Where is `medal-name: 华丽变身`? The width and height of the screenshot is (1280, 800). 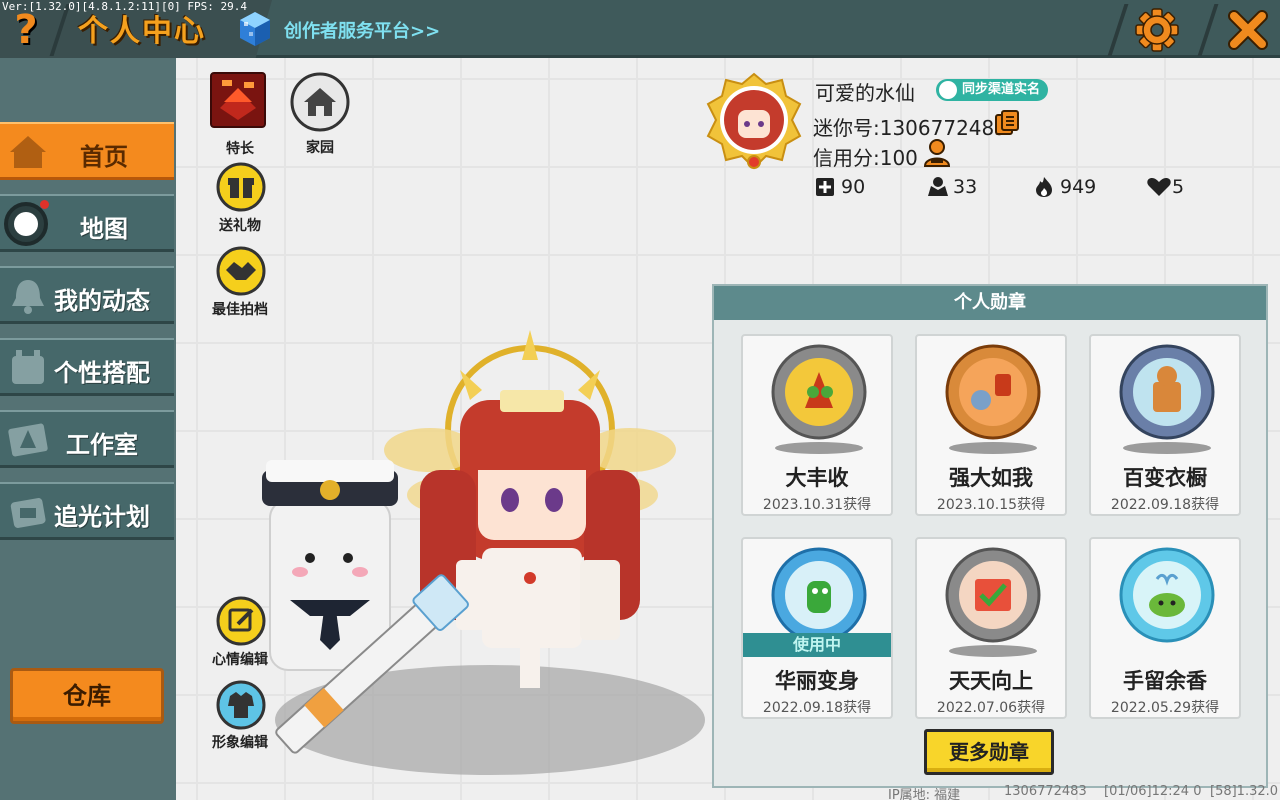
medal-name: 华丽变身 is located at coordinates (817, 681).